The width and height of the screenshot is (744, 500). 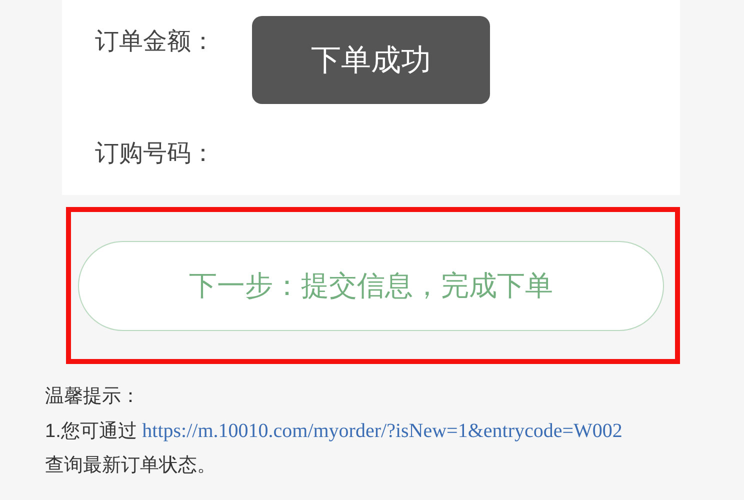 What do you see at coordinates (91, 431) in the screenshot?
I see `tip-text: 1.您可通过` at bounding box center [91, 431].